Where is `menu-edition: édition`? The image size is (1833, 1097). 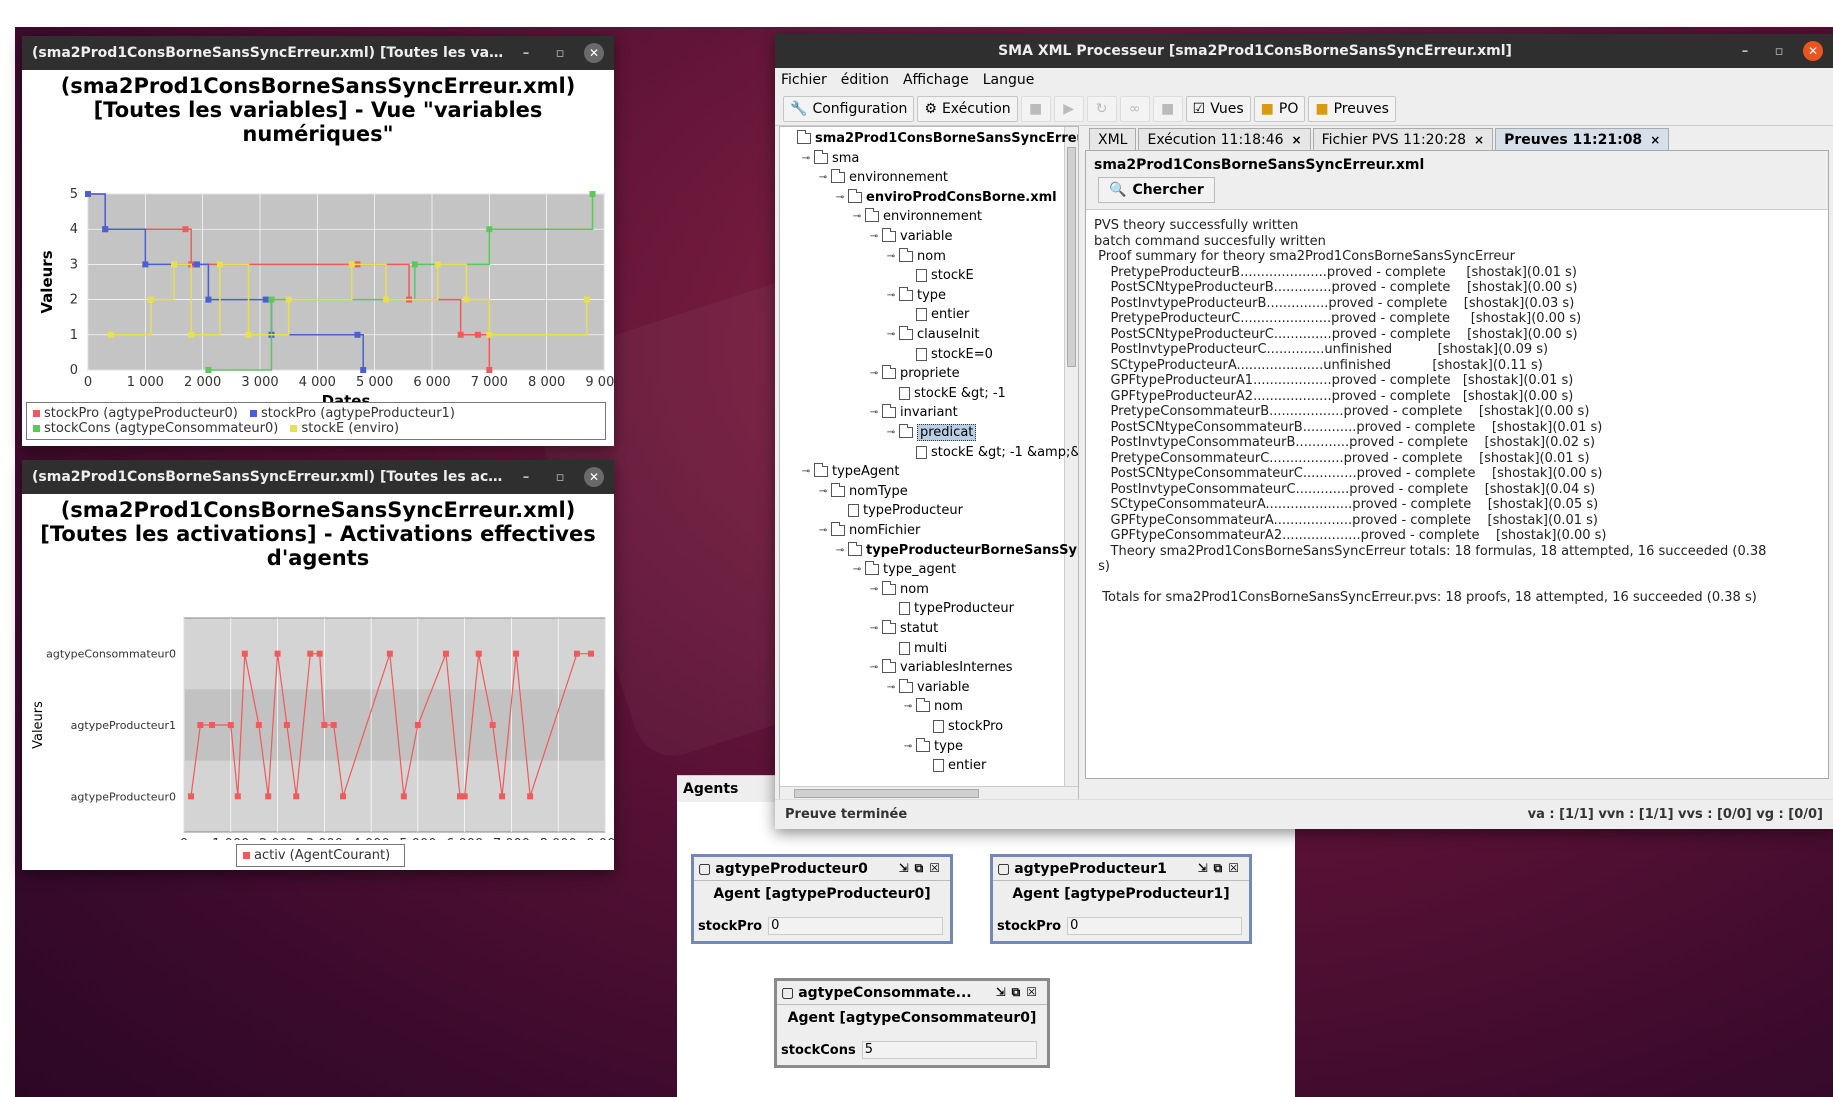
menu-edition: édition is located at coordinates (865, 80).